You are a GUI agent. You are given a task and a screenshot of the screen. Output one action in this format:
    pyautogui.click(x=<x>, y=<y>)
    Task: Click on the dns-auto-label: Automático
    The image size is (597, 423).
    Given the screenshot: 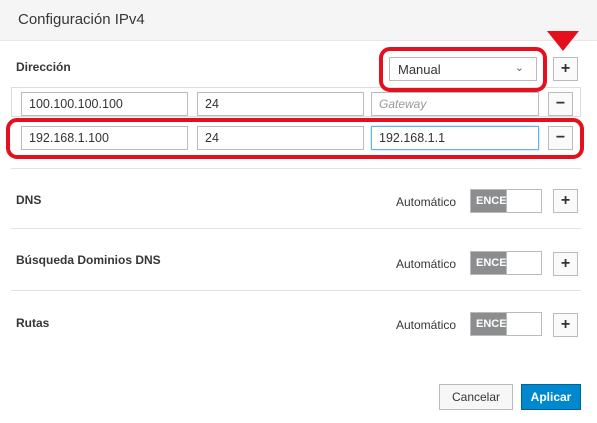 What is the action you would take?
    pyautogui.click(x=426, y=202)
    